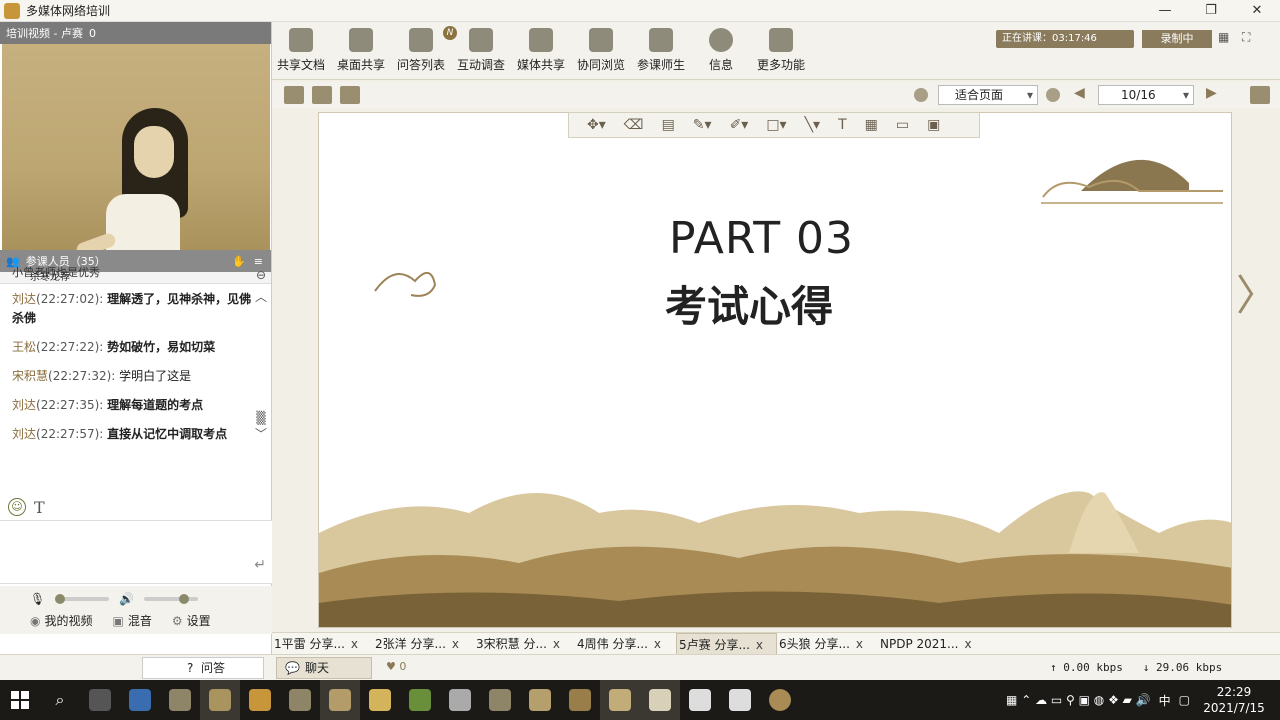  What do you see at coordinates (261, 363) in the screenshot?
I see `chat-scrollbar: ⊖ ︿ ▒ ﹀` at bounding box center [261, 363].